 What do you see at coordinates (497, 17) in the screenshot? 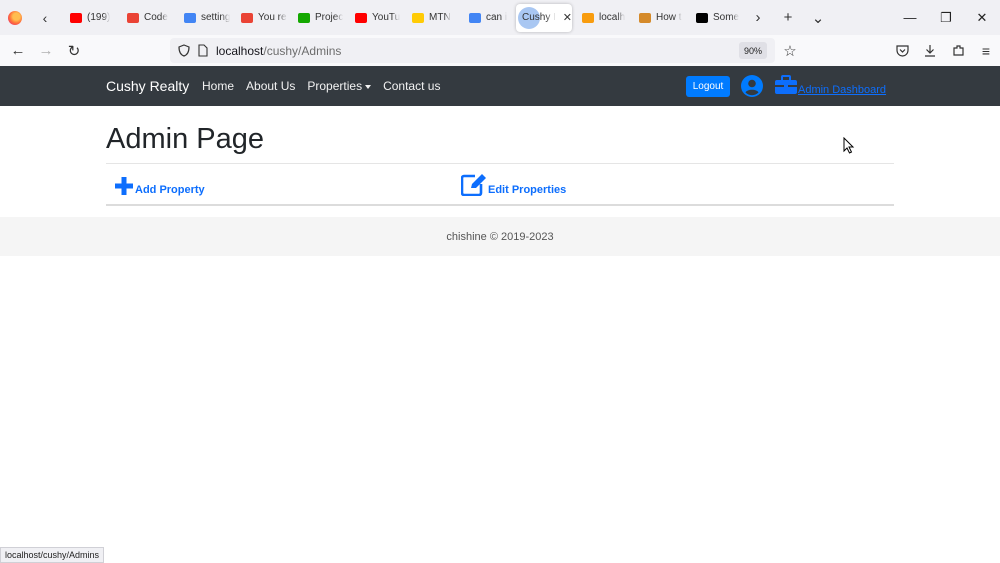
I see `tab-title: can i` at bounding box center [497, 17].